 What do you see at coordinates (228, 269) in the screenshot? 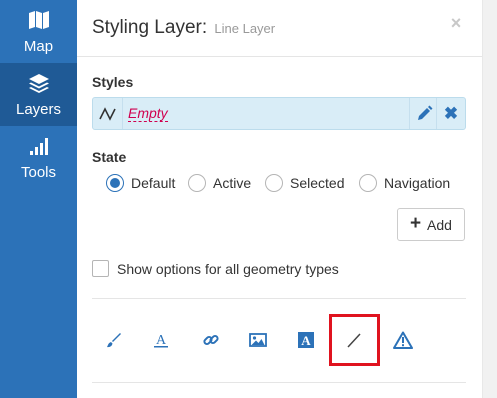
I see `checkbox-label: Show options for all geometry types` at bounding box center [228, 269].